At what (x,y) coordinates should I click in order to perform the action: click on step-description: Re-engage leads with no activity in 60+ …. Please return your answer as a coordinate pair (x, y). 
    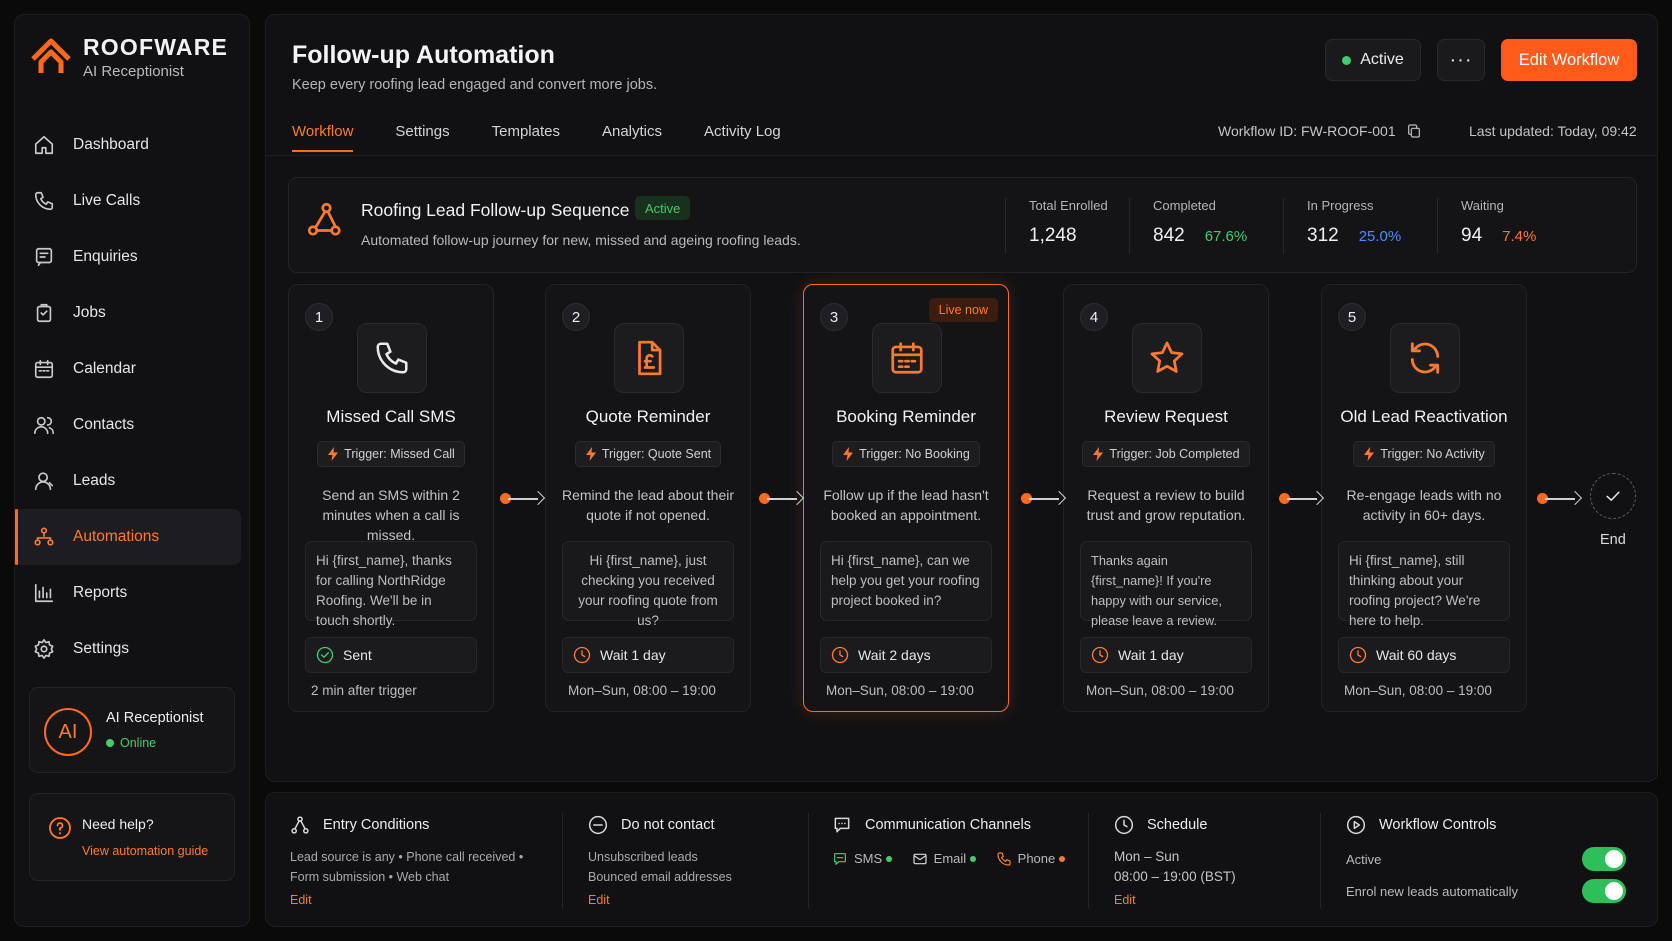
    Looking at the image, I should click on (1424, 505).